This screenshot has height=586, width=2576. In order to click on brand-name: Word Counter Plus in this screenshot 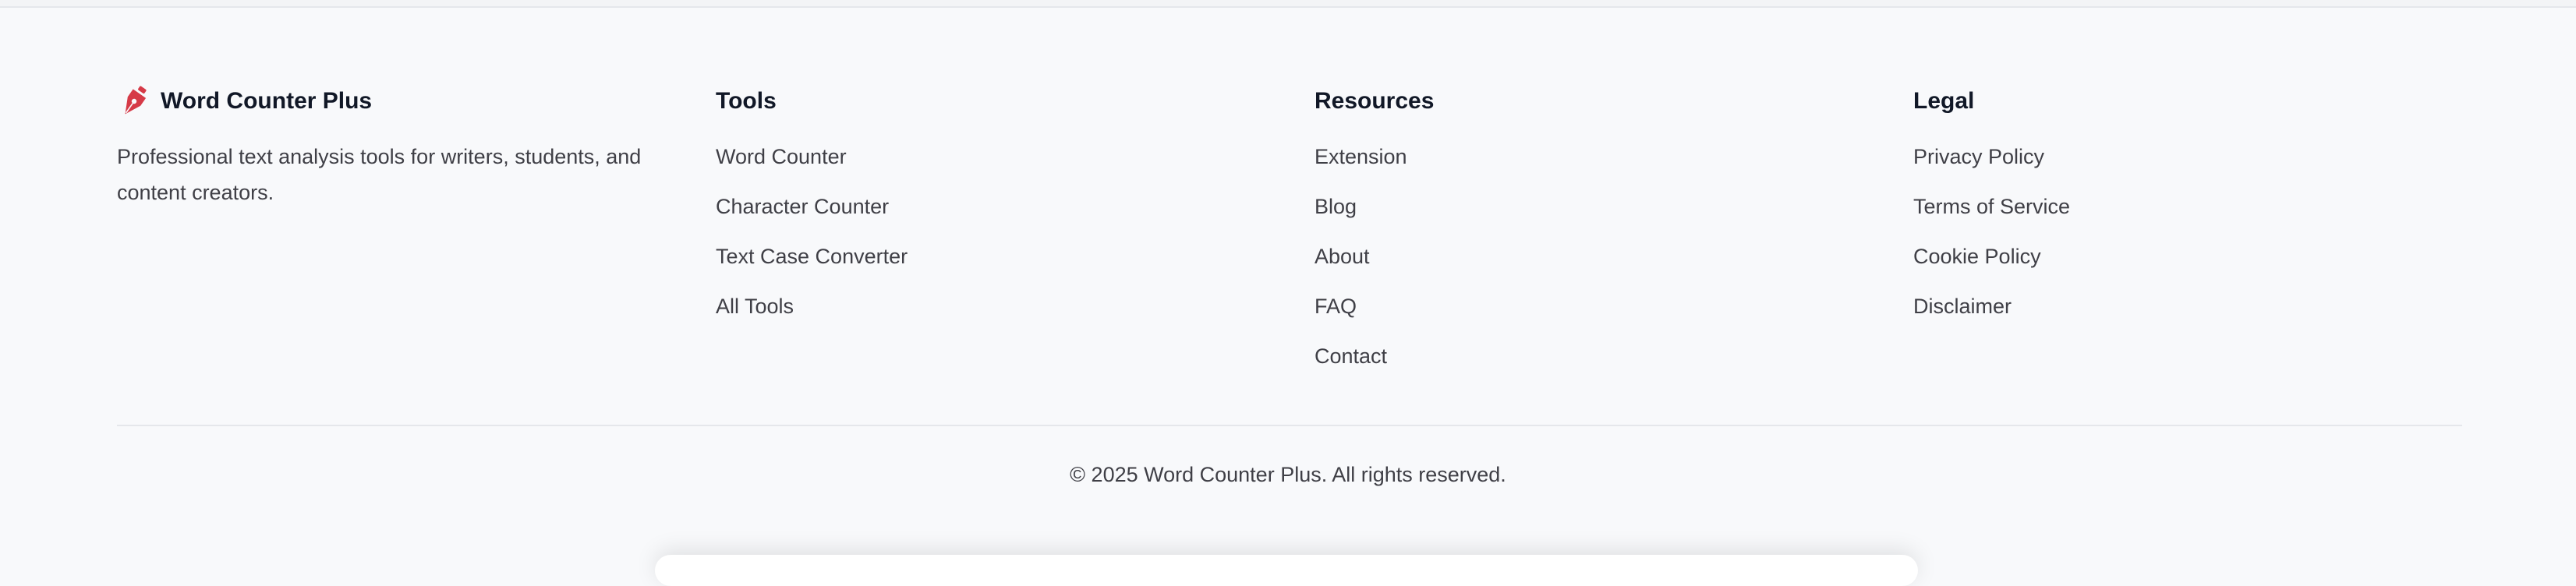, I will do `click(267, 101)`.